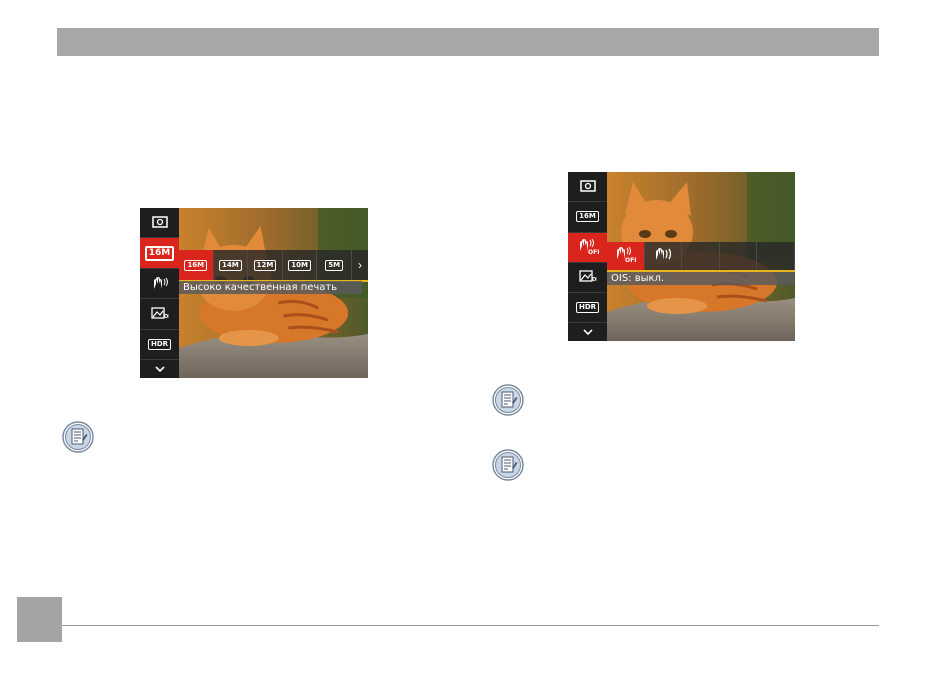  I want to click on ois-menu-item: OFF, so click(587, 247).